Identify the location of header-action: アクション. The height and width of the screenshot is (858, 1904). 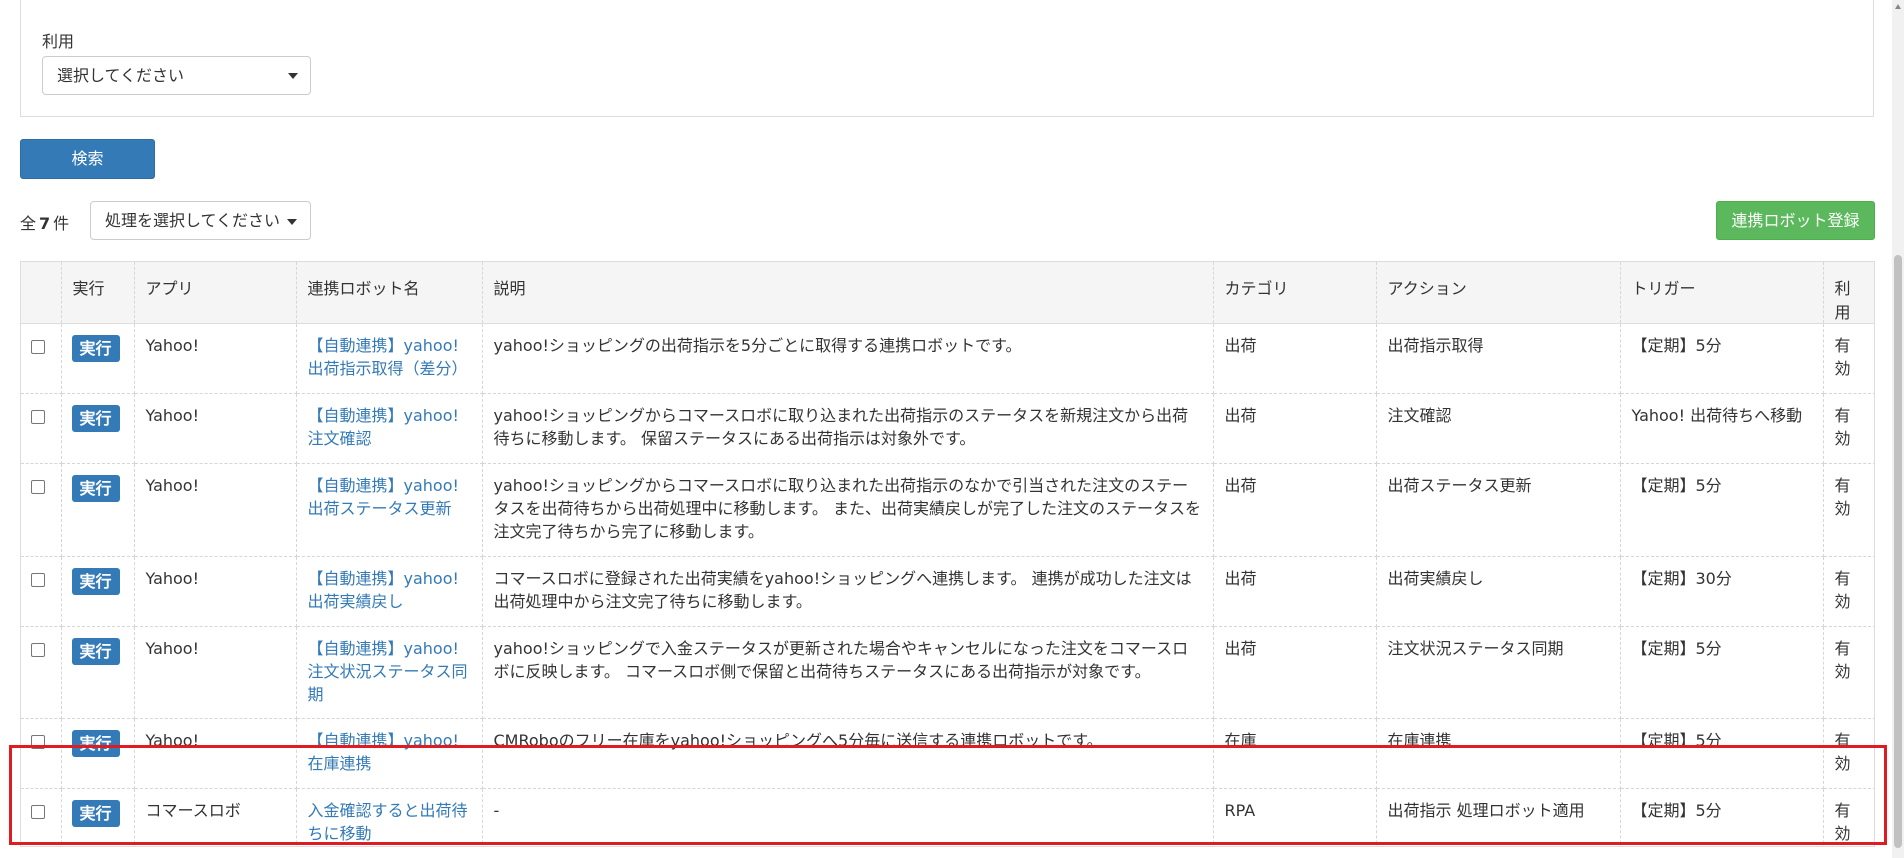
(1498, 293).